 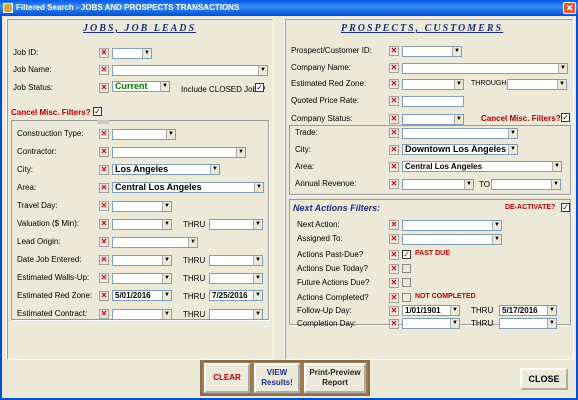 I want to click on clear-button: CLEAR, so click(x=227, y=378).